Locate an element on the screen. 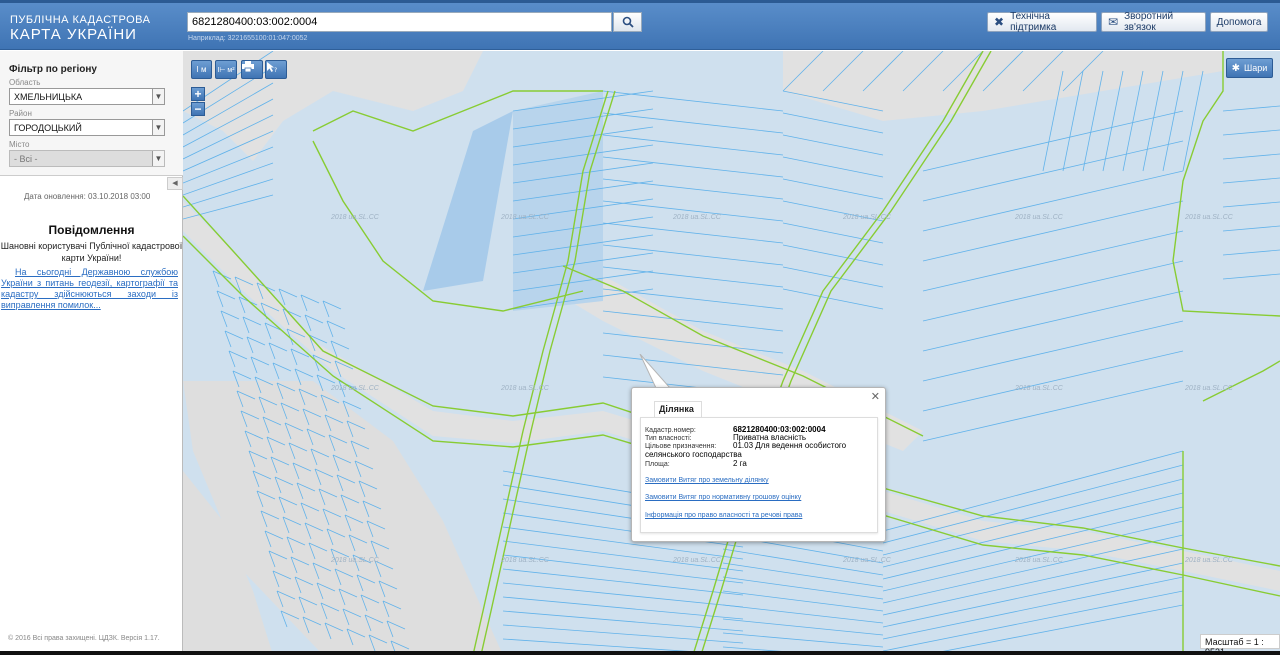  tools-icon: ✖ is located at coordinates (999, 22).